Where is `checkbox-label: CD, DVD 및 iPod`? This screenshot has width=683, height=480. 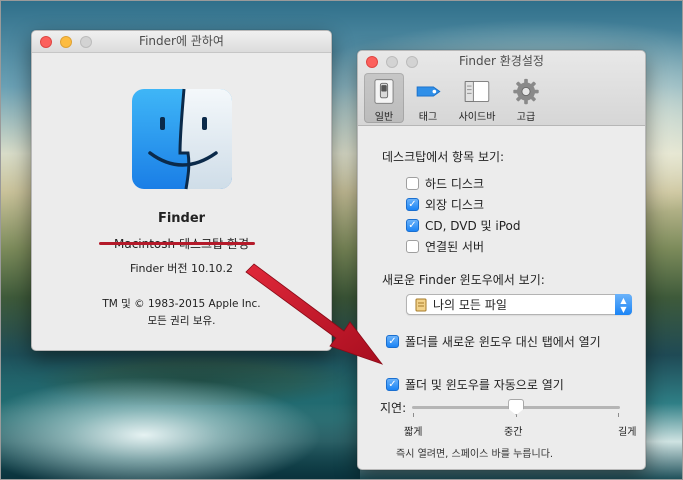 checkbox-label: CD, DVD 및 iPod is located at coordinates (473, 226).